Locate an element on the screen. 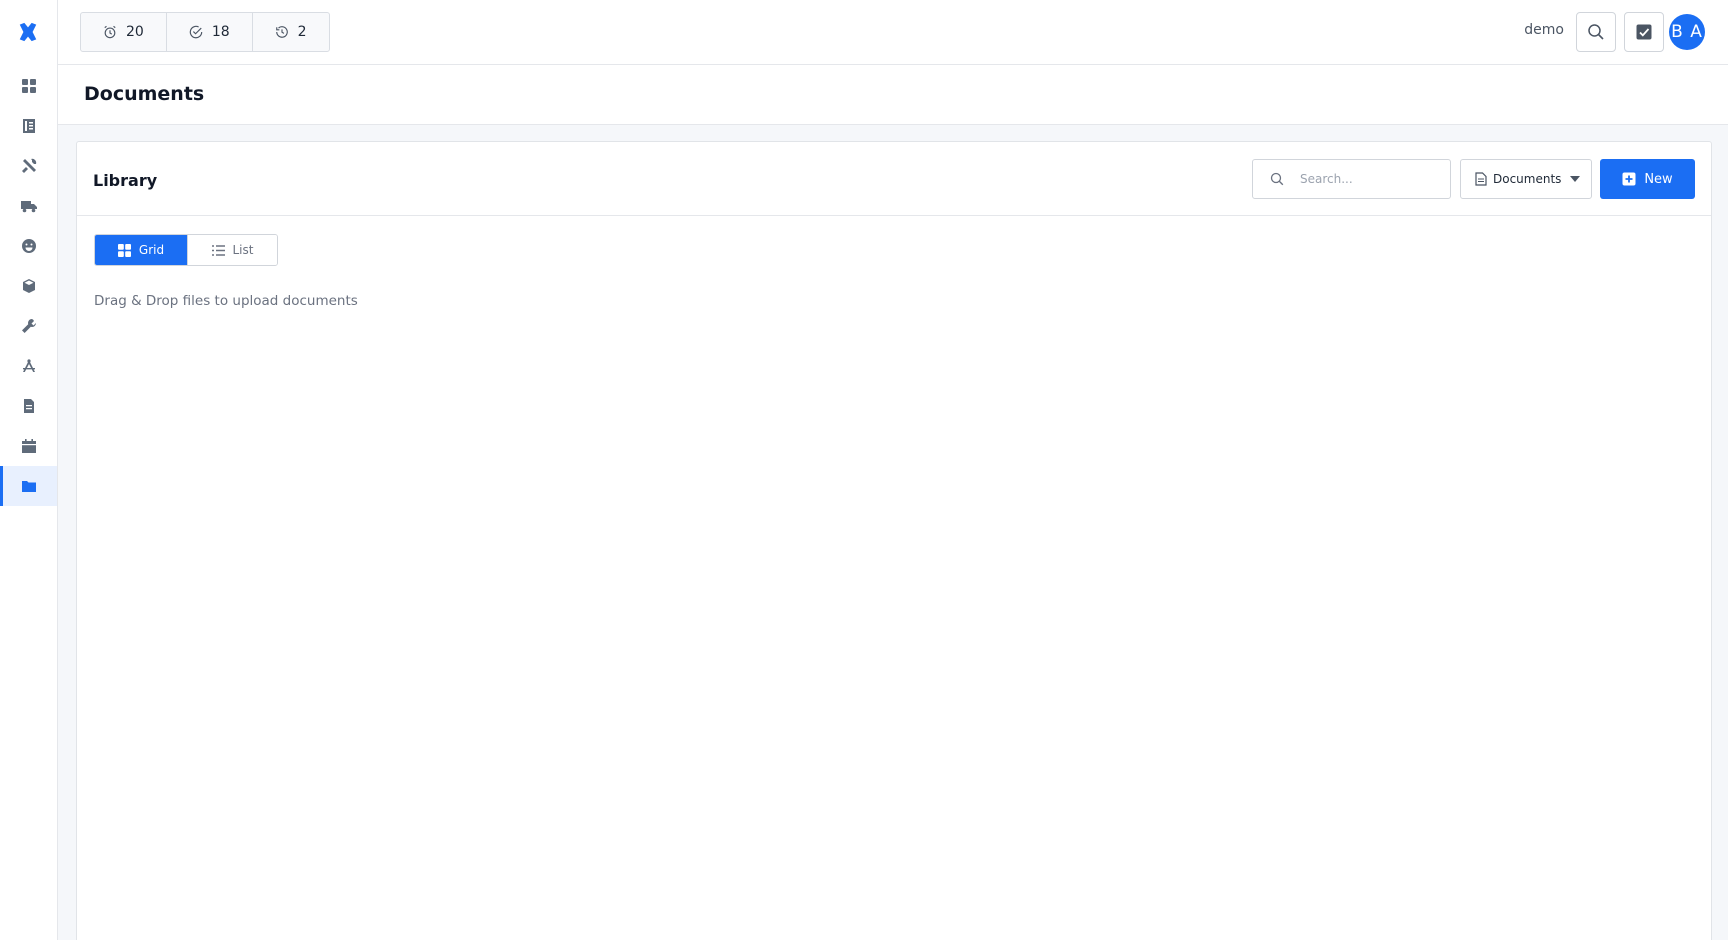 This screenshot has width=1728, height=940. view-list-button: List is located at coordinates (232, 250).